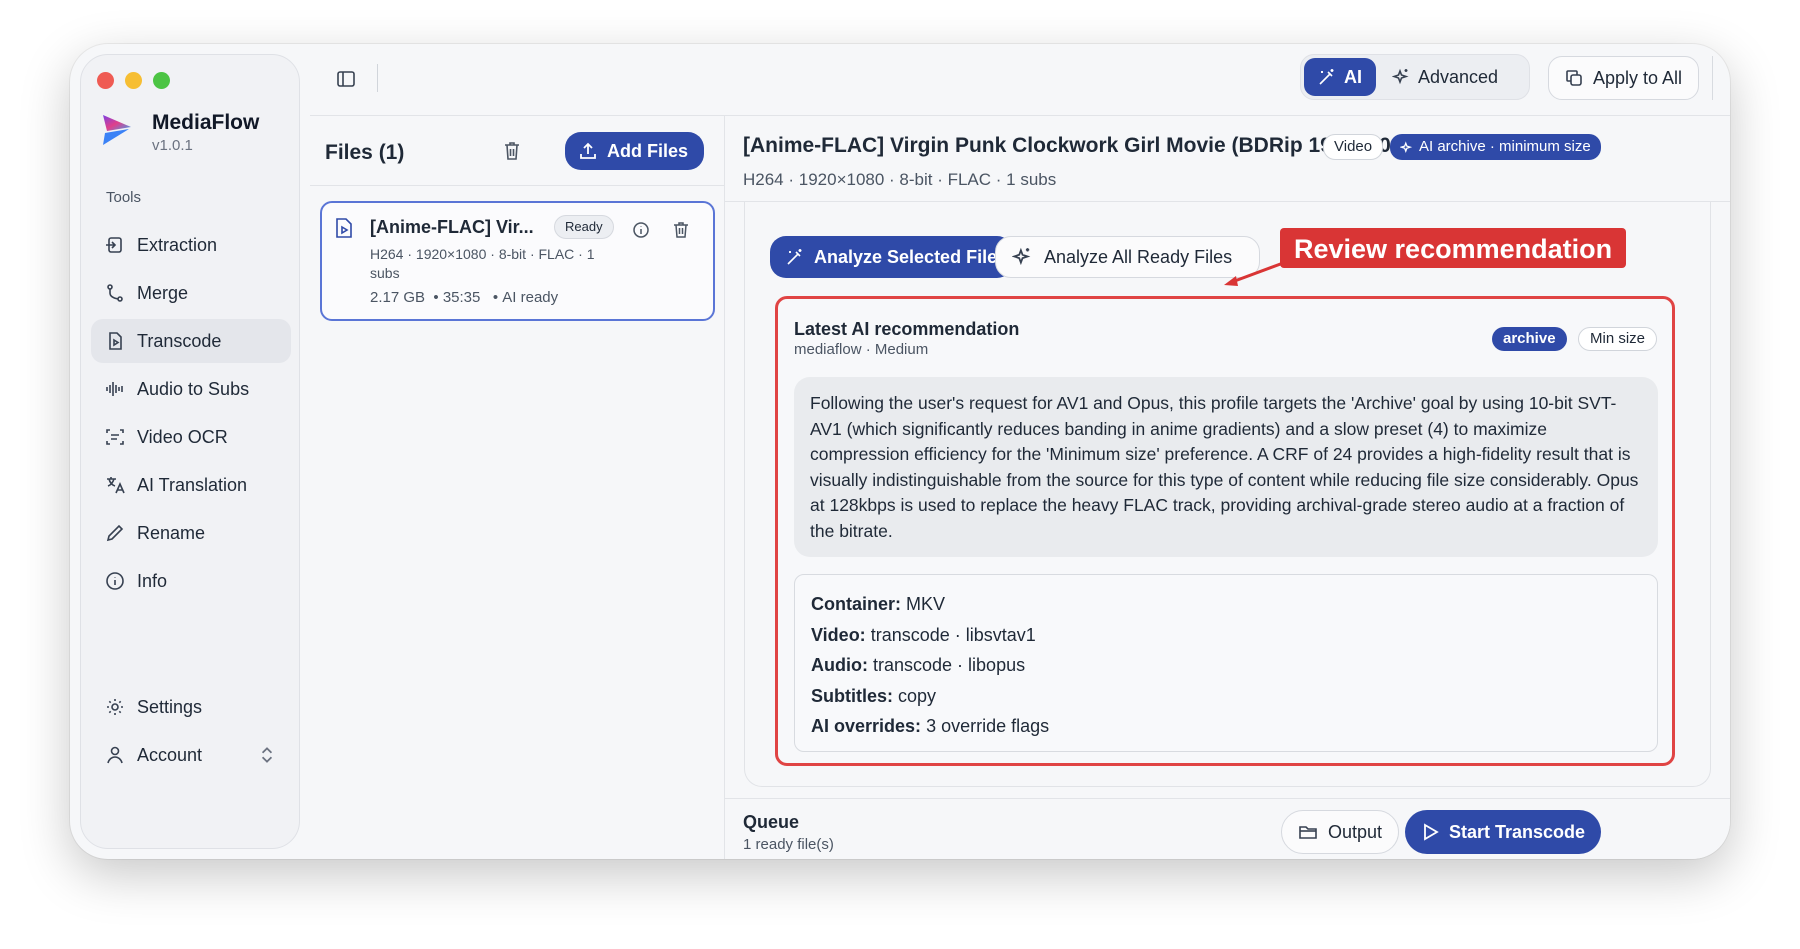 This screenshot has width=1800, height=949. What do you see at coordinates (464, 297) in the screenshot?
I see `file-stats: 2.17 GB • 35:35 • AI ready` at bounding box center [464, 297].